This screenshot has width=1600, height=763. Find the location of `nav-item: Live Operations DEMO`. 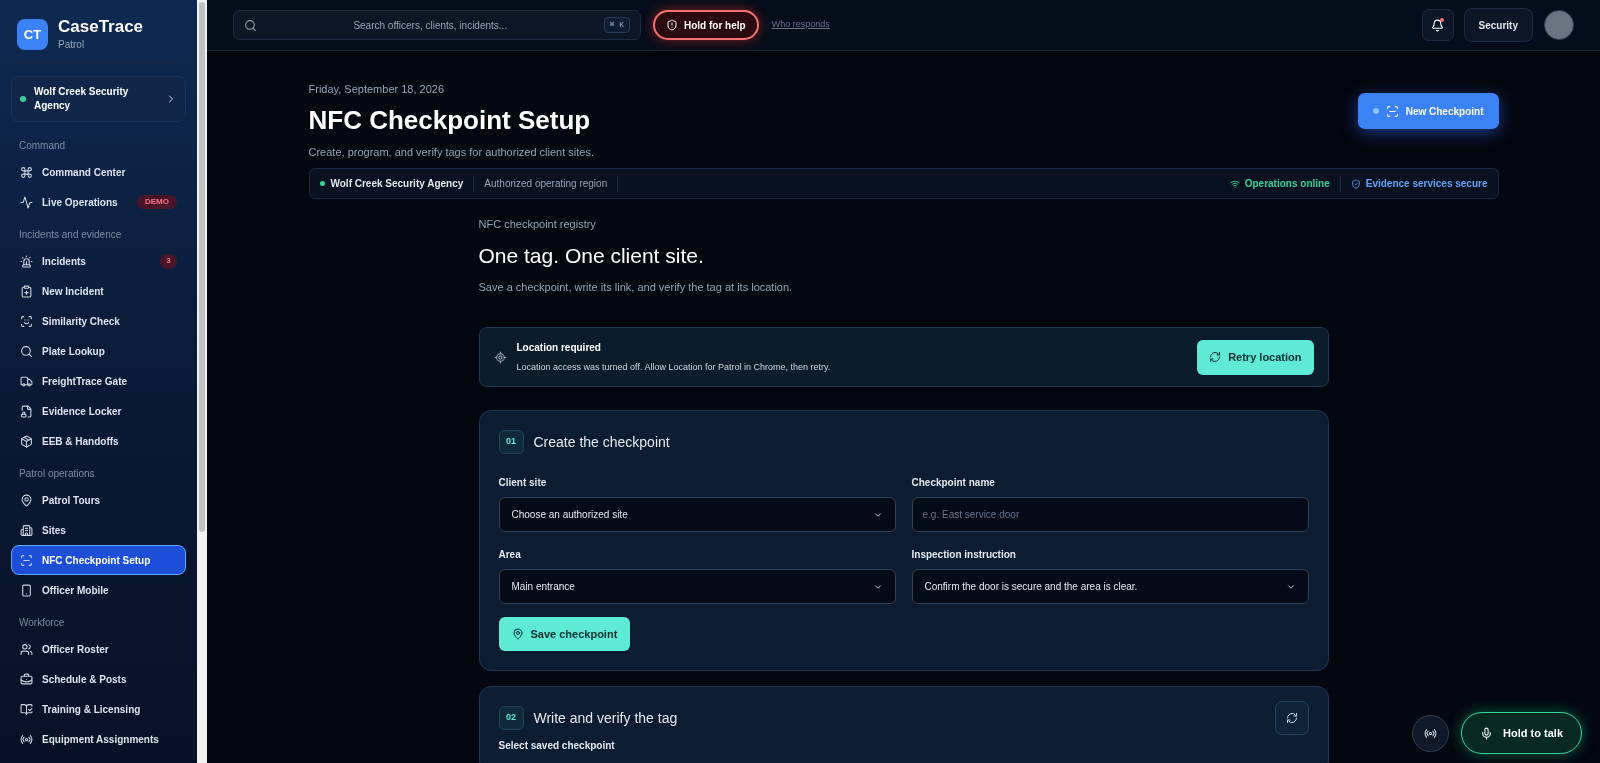

nav-item: Live Operations DEMO is located at coordinates (98, 202).